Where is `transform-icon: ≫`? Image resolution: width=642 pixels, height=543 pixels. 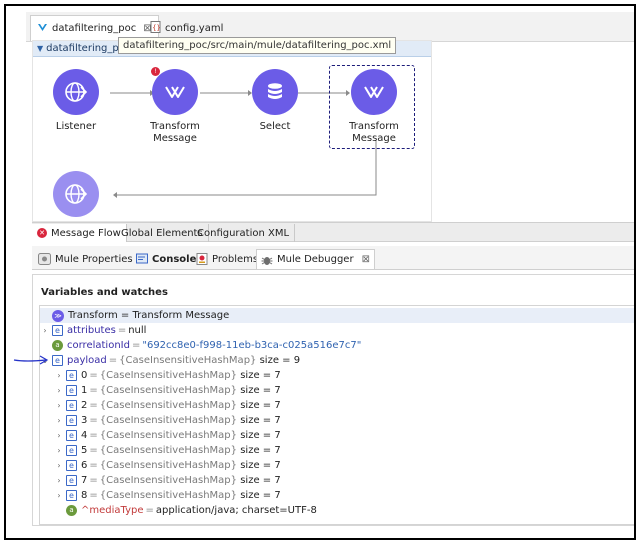
transform-icon: ≫ is located at coordinates (58, 315).